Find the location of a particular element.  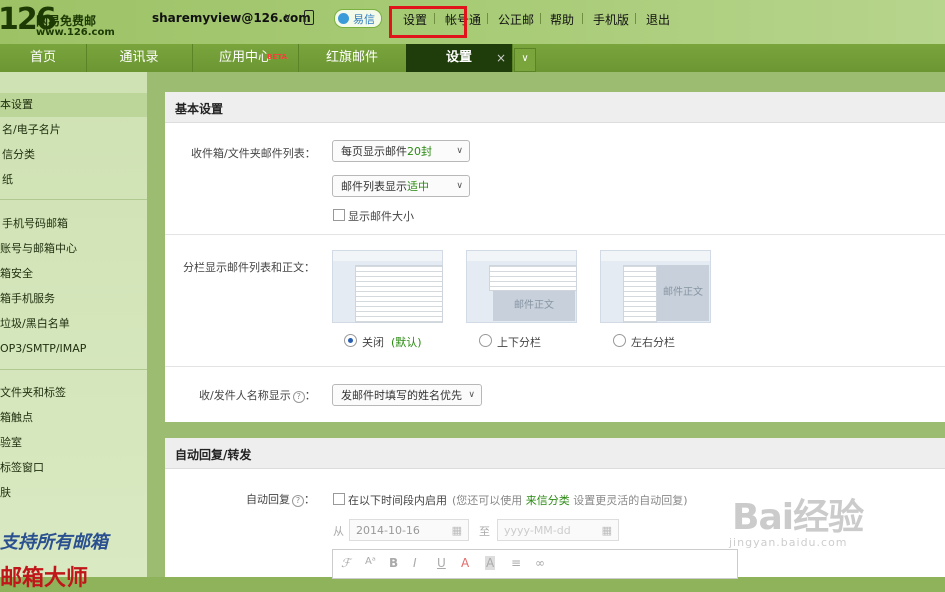

start-date-input: 2014-10-16 ▦ is located at coordinates (409, 530).